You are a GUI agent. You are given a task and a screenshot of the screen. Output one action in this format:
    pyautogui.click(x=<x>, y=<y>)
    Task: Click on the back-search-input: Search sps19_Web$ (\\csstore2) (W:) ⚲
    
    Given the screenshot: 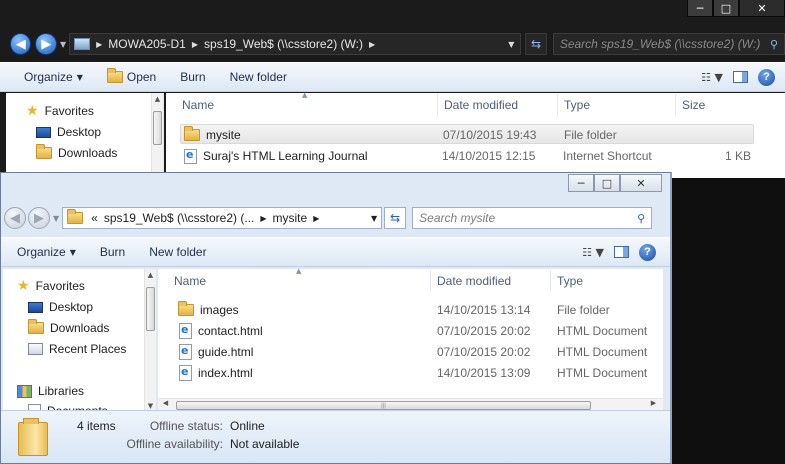 What is the action you would take?
    pyautogui.click(x=668, y=44)
    